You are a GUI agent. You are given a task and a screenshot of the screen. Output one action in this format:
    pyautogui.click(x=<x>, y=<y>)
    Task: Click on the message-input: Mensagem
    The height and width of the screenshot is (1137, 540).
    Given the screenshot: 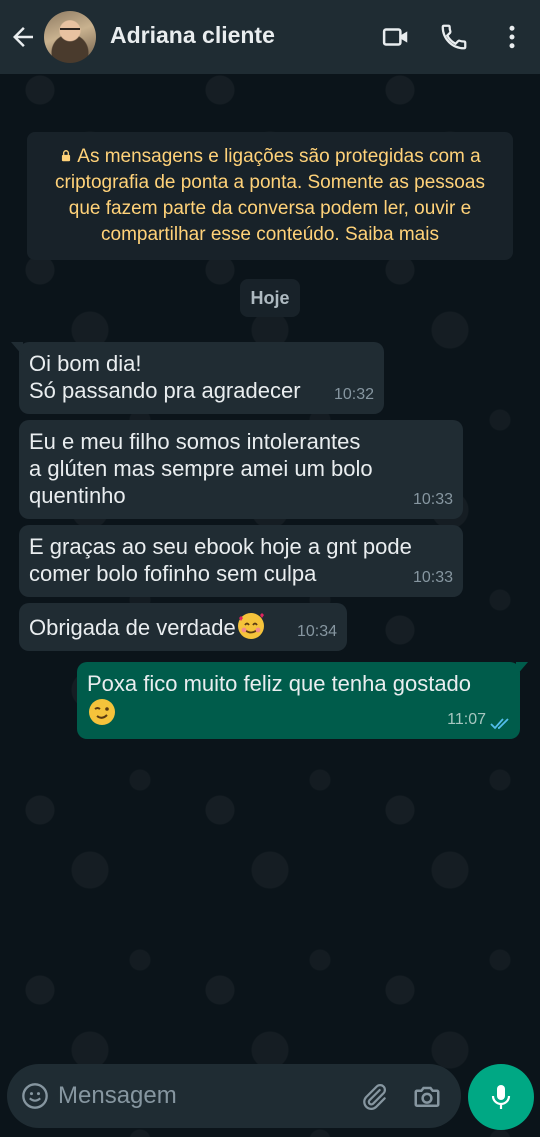 What is the action you would take?
    pyautogui.click(x=117, y=1096)
    